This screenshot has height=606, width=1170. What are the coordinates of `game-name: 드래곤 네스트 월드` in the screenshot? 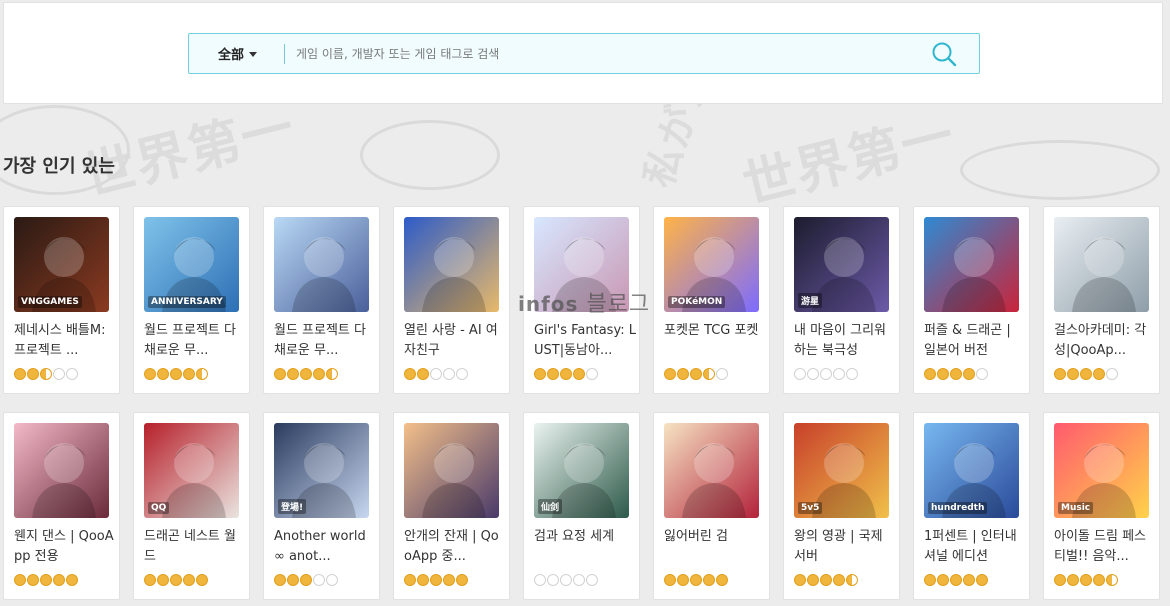 It's located at (195, 547).